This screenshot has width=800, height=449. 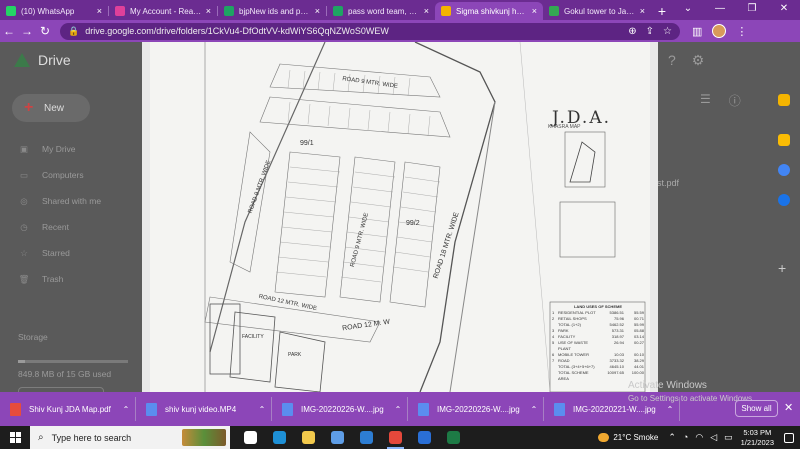 I want to click on list-view-icon: ☰, so click(x=705, y=100).